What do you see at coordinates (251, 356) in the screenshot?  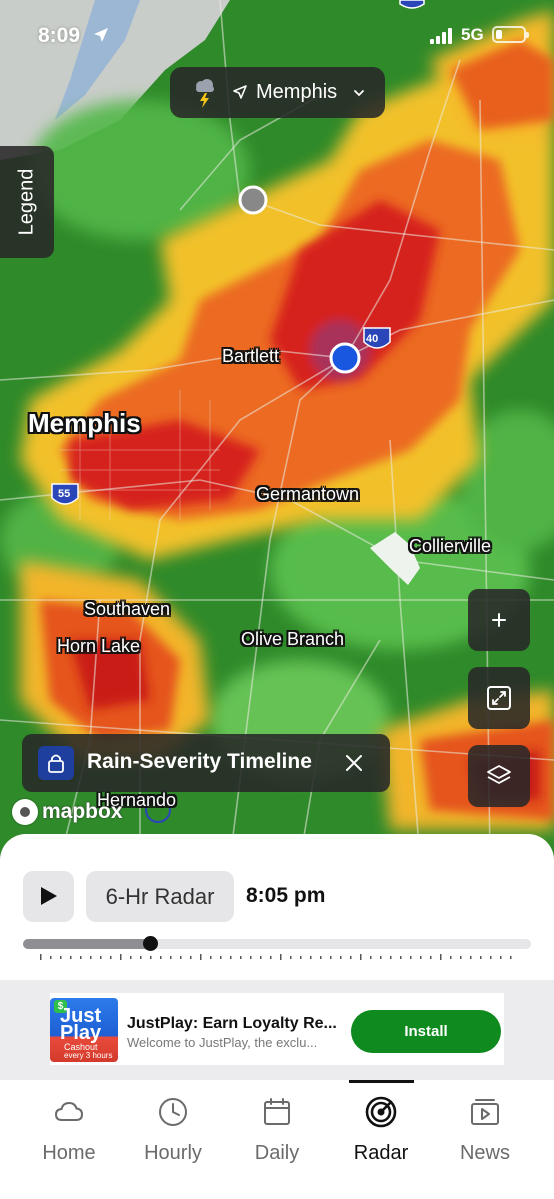 I see `map-label-bartlett: Bartlett` at bounding box center [251, 356].